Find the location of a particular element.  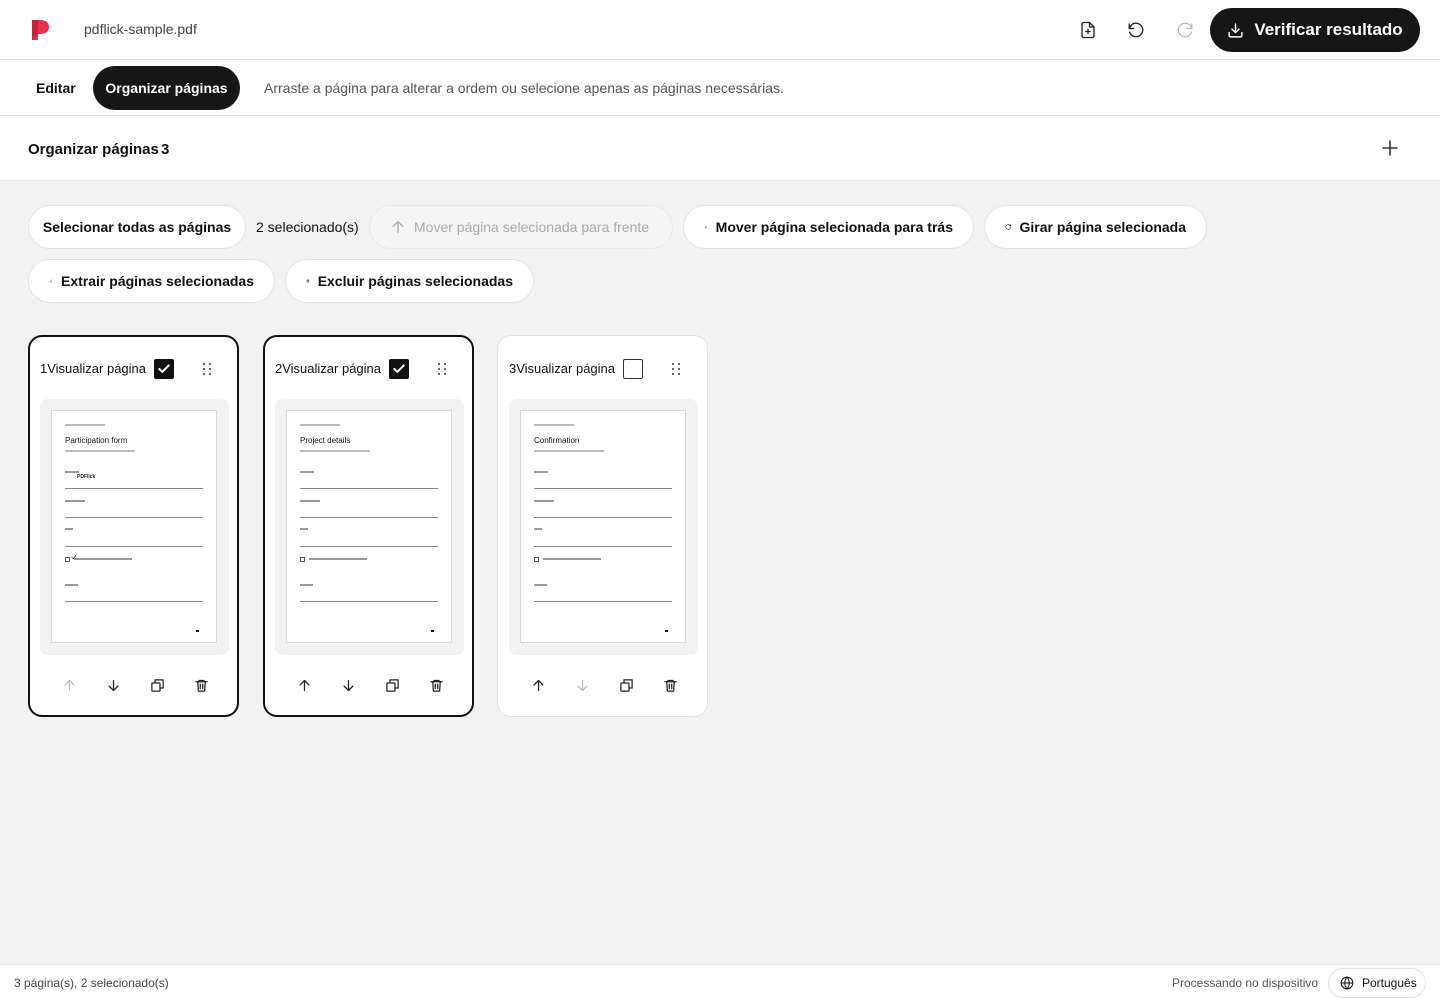

page-thumbnail: Participation form PDFlick is located at coordinates (134, 527).